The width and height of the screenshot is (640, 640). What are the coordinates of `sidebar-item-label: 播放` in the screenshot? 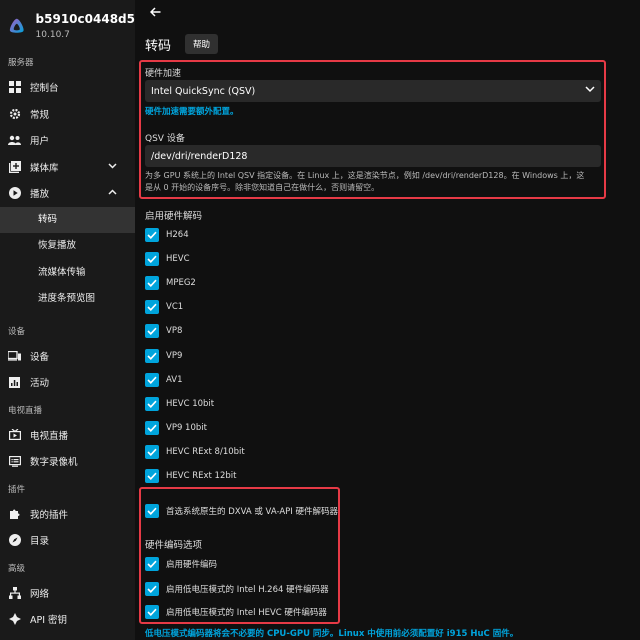 It's located at (40, 195).